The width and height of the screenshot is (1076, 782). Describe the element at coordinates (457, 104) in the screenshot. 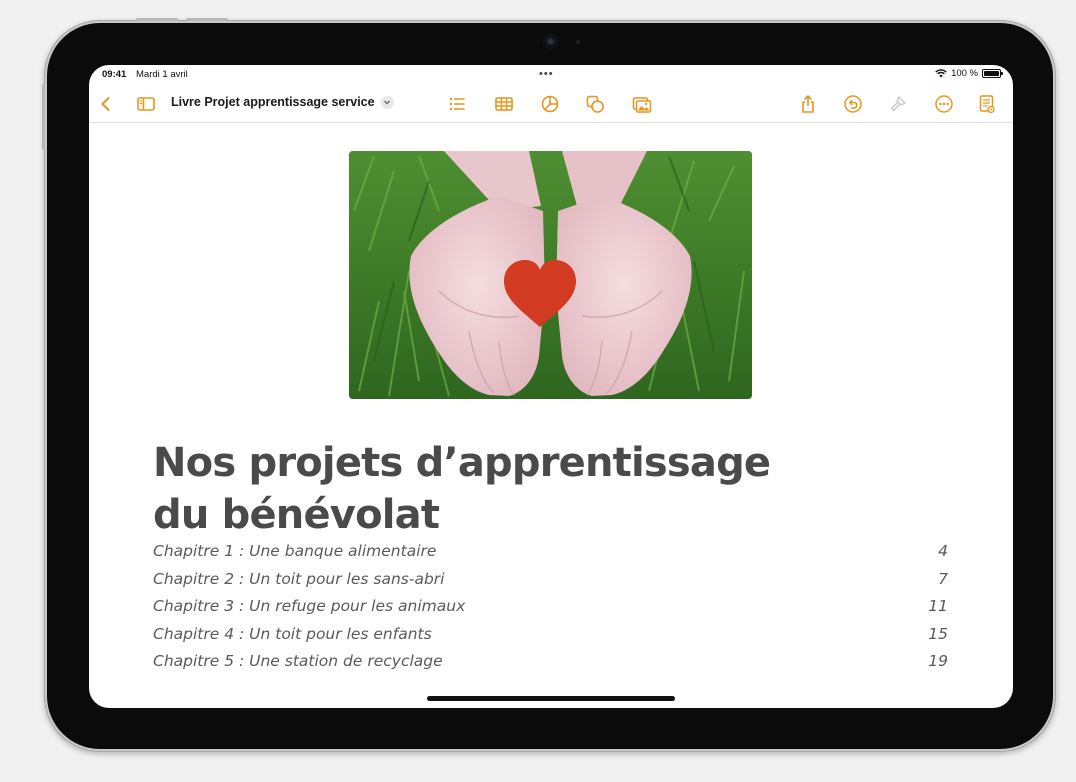

I see `list-icon` at that location.